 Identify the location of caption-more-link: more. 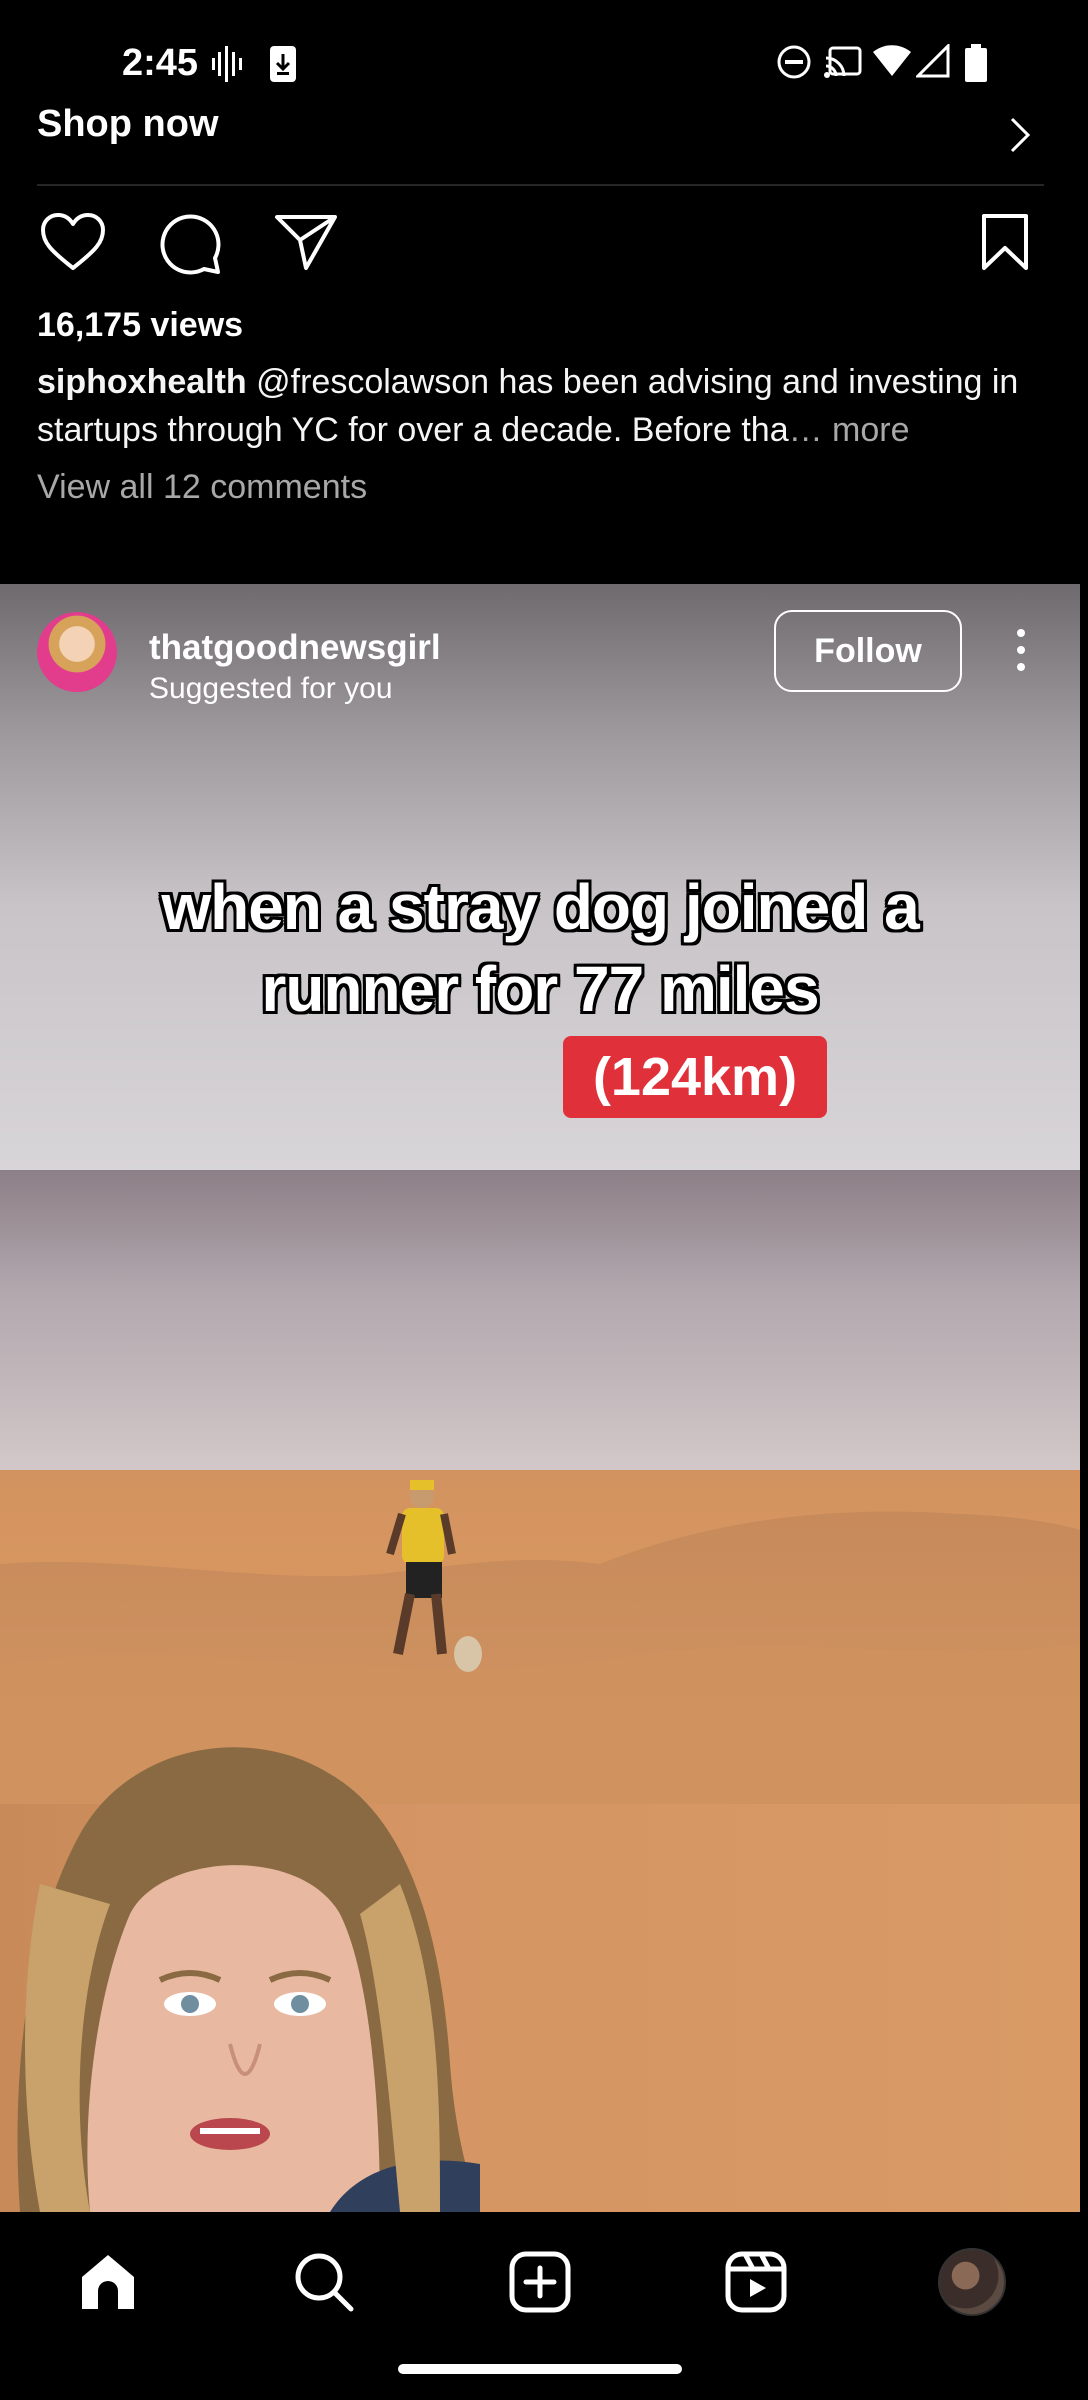
(866, 430).